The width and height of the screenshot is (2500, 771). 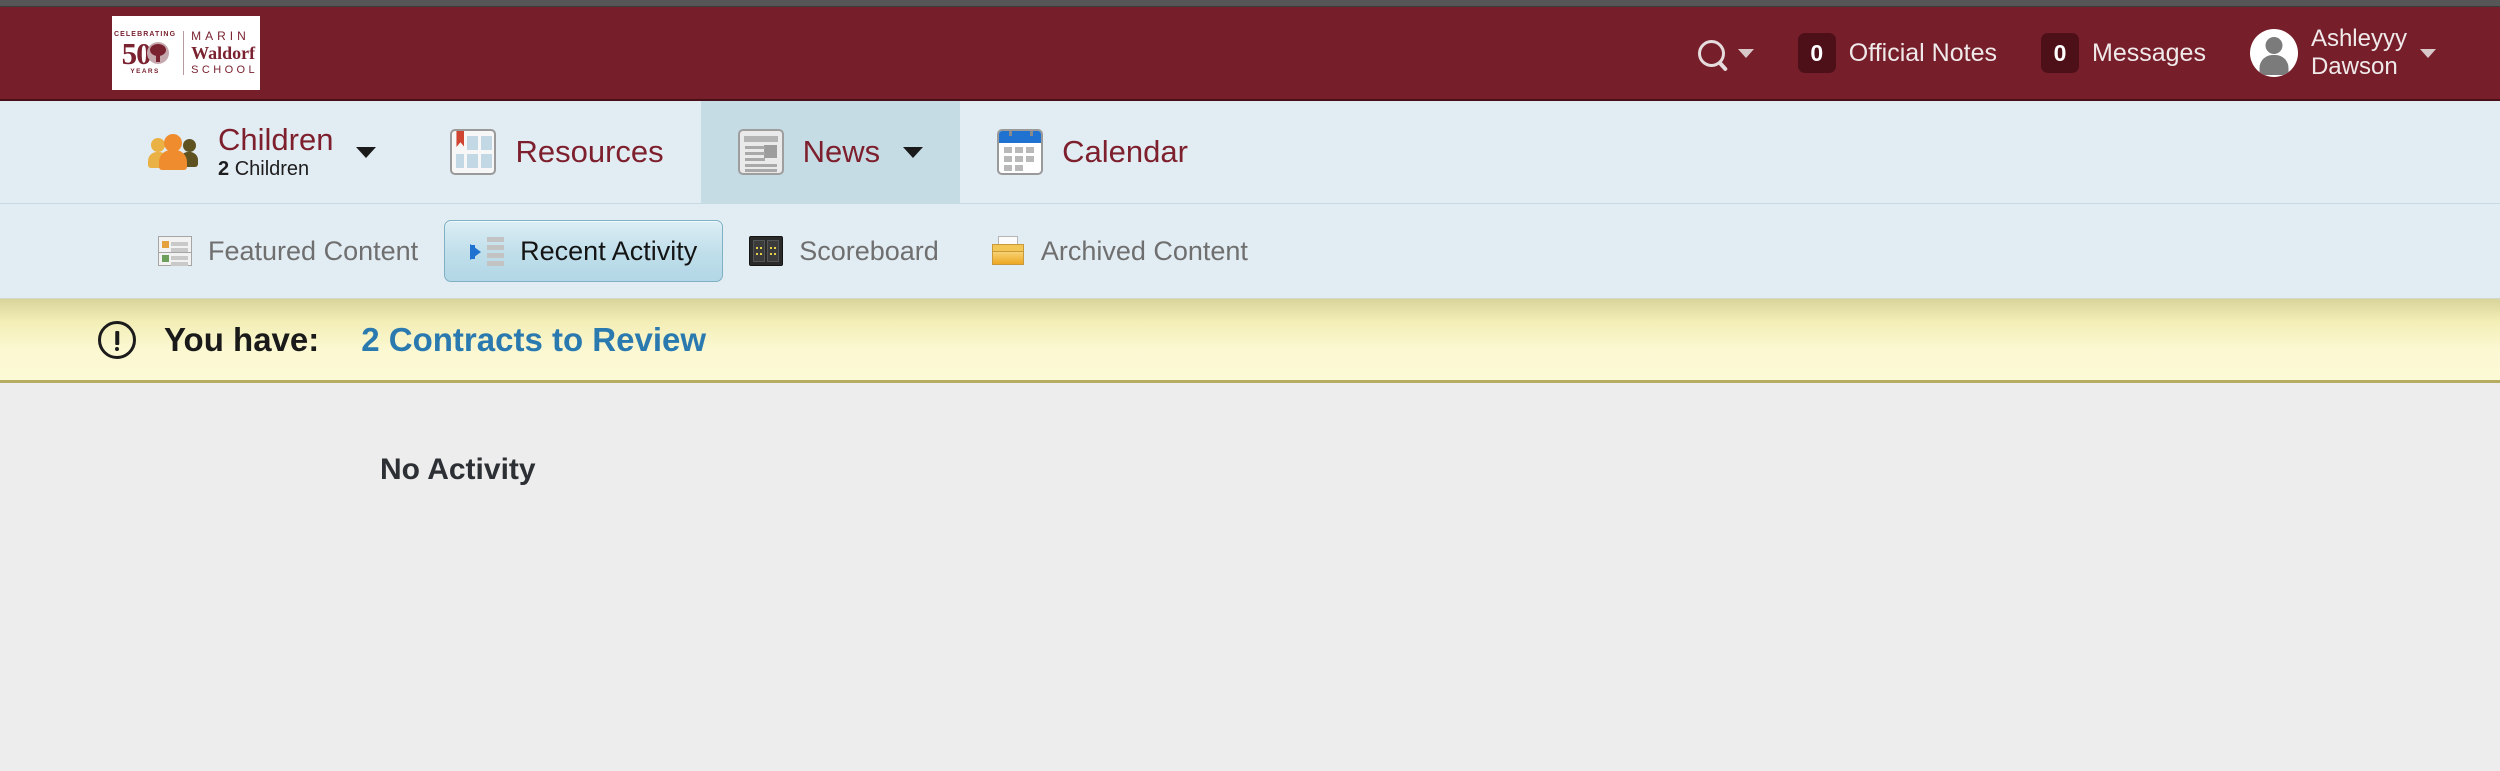 I want to click on user-name: Ashleyyy Dawson, so click(x=2359, y=53).